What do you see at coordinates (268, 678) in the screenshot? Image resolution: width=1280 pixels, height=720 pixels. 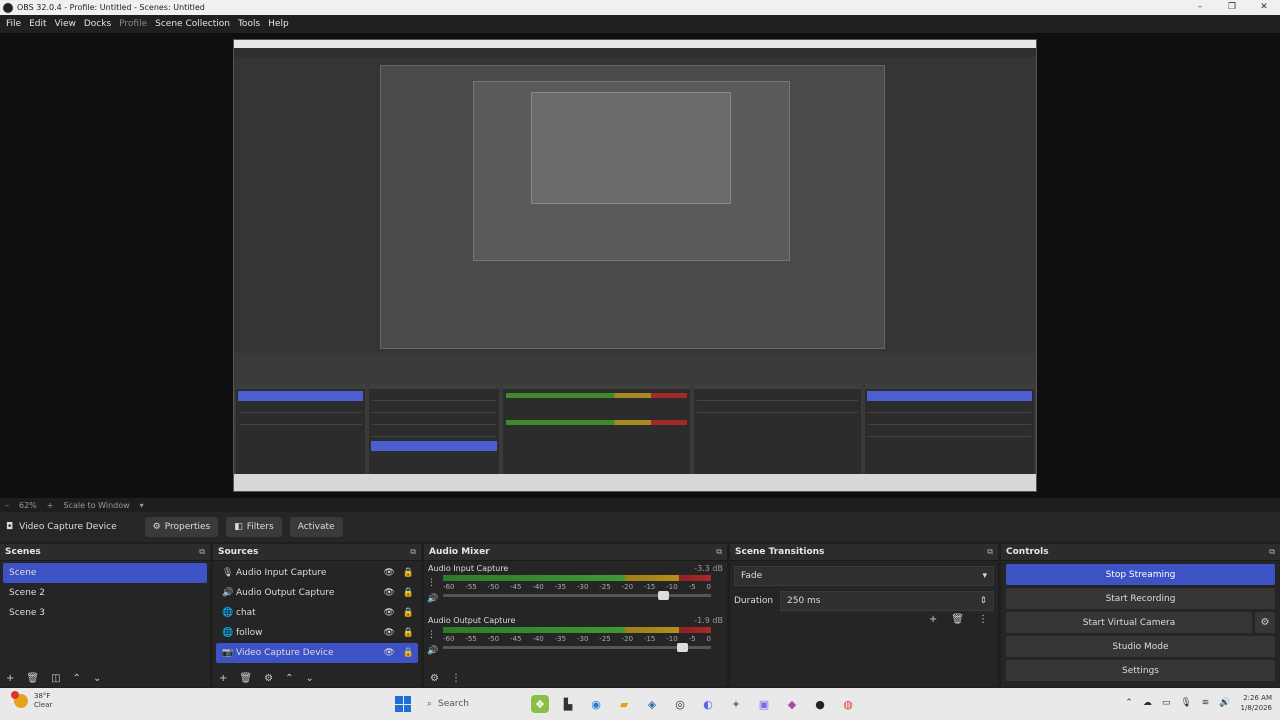 I see `source-properties-icon: ⚙` at bounding box center [268, 678].